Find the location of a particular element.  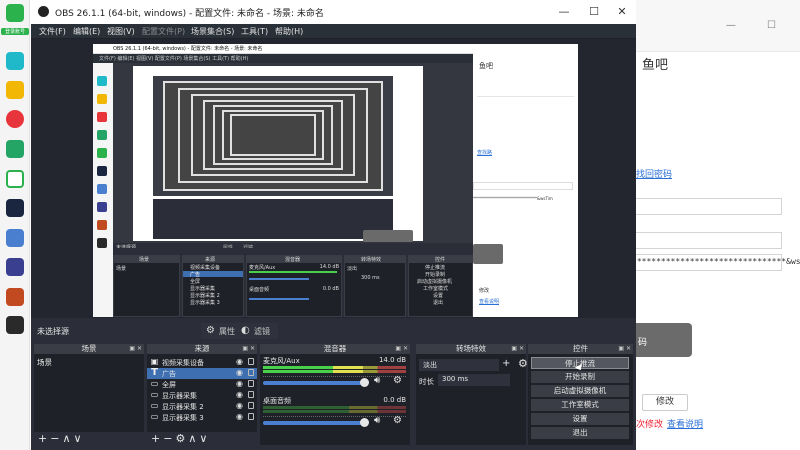

source-item: ▭ 全屏 ◉ is located at coordinates (202, 384).